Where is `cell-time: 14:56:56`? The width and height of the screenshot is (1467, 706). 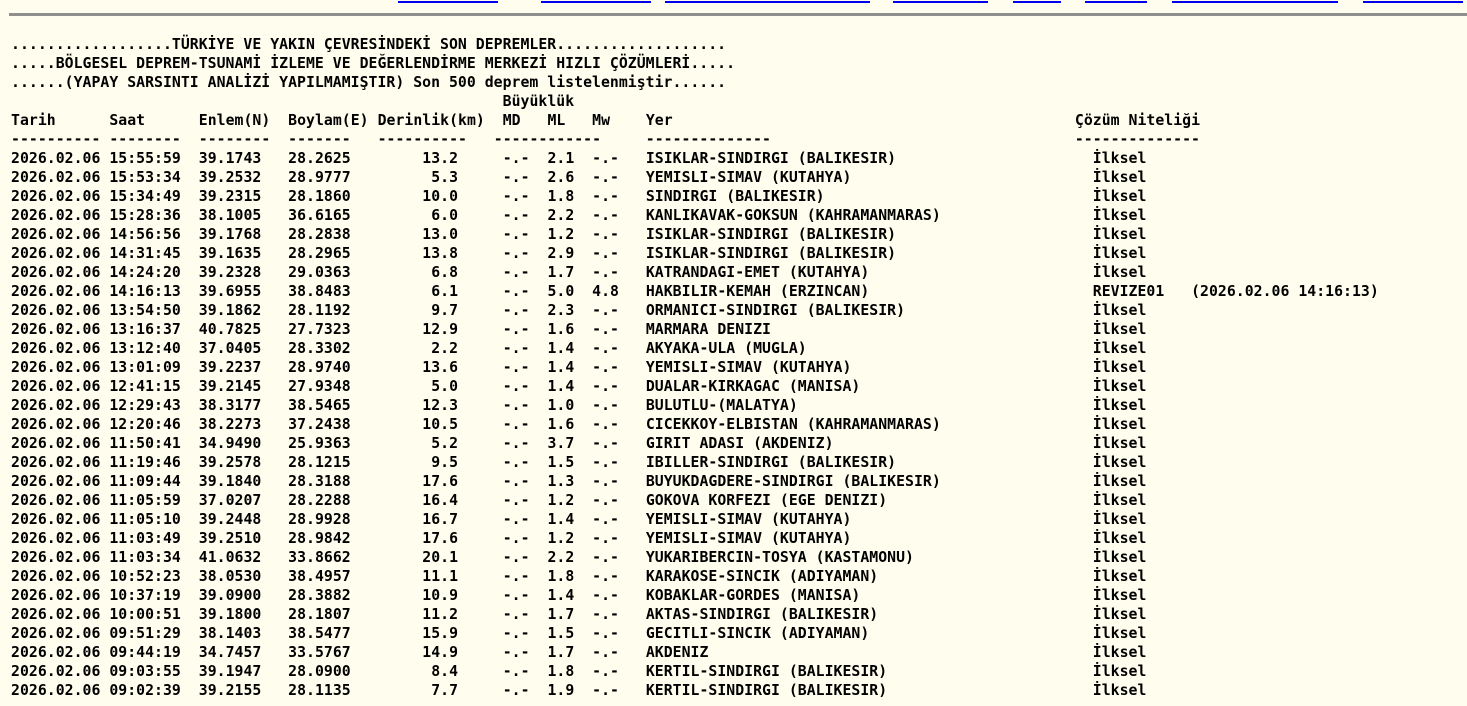
cell-time: 14:56:56 is located at coordinates (145, 234).